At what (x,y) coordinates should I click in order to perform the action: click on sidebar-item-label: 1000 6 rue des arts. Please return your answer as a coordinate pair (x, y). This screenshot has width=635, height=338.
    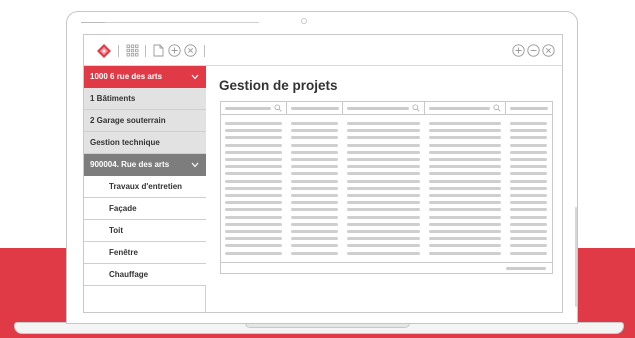
    Looking at the image, I should click on (126, 76).